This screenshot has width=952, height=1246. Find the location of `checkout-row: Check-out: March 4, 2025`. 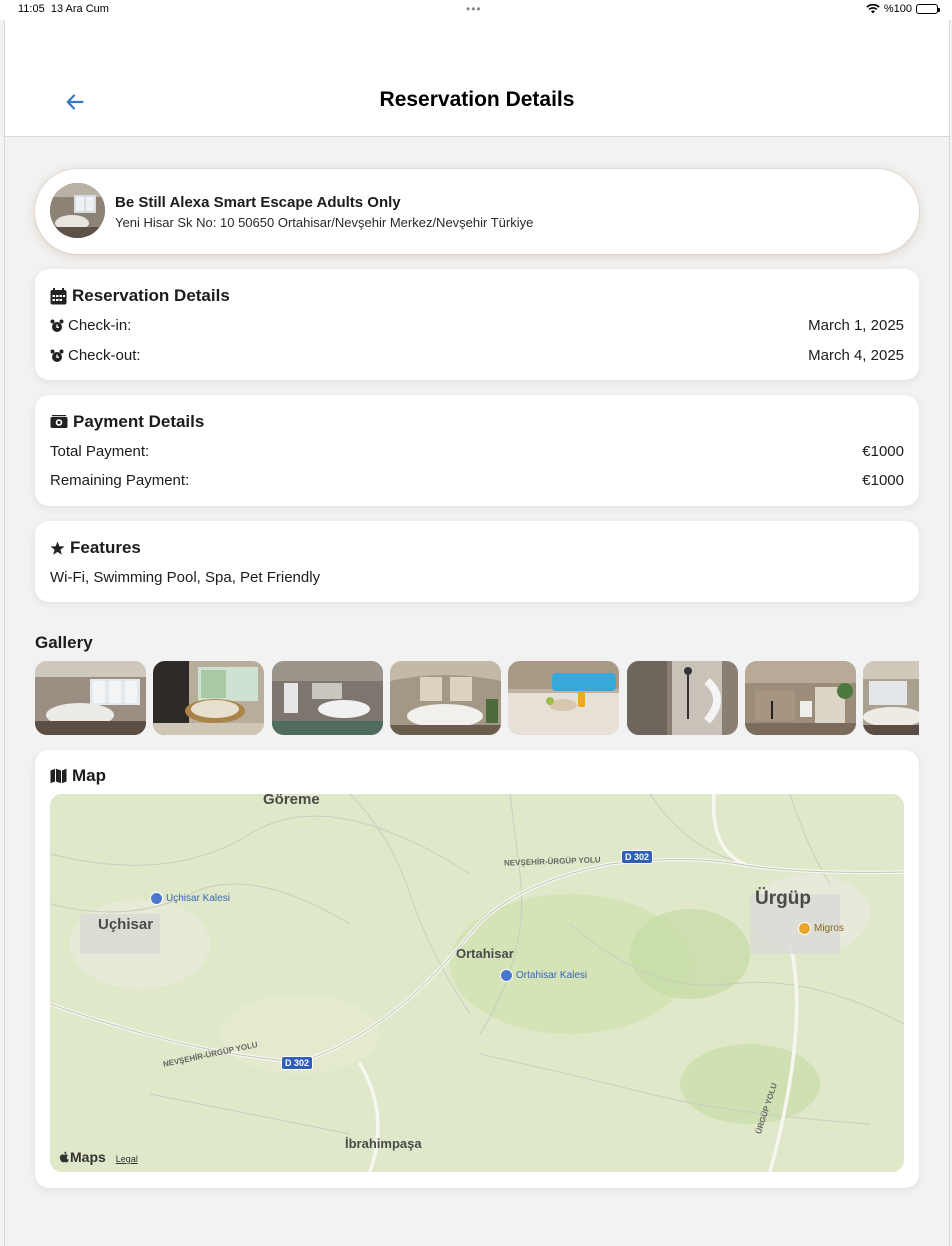

checkout-row: Check-out: March 4, 2025 is located at coordinates (477, 355).